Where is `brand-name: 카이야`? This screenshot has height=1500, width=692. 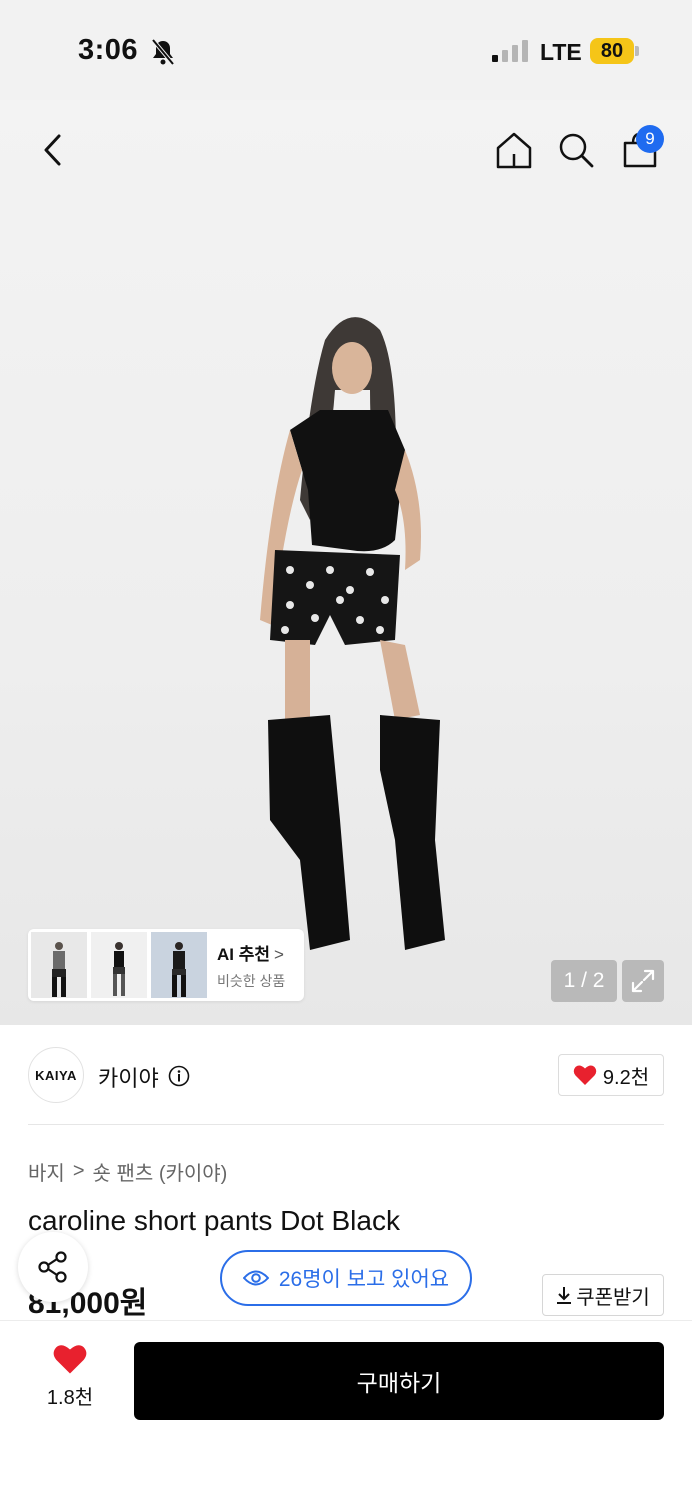 brand-name: 카이야 is located at coordinates (128, 1077).